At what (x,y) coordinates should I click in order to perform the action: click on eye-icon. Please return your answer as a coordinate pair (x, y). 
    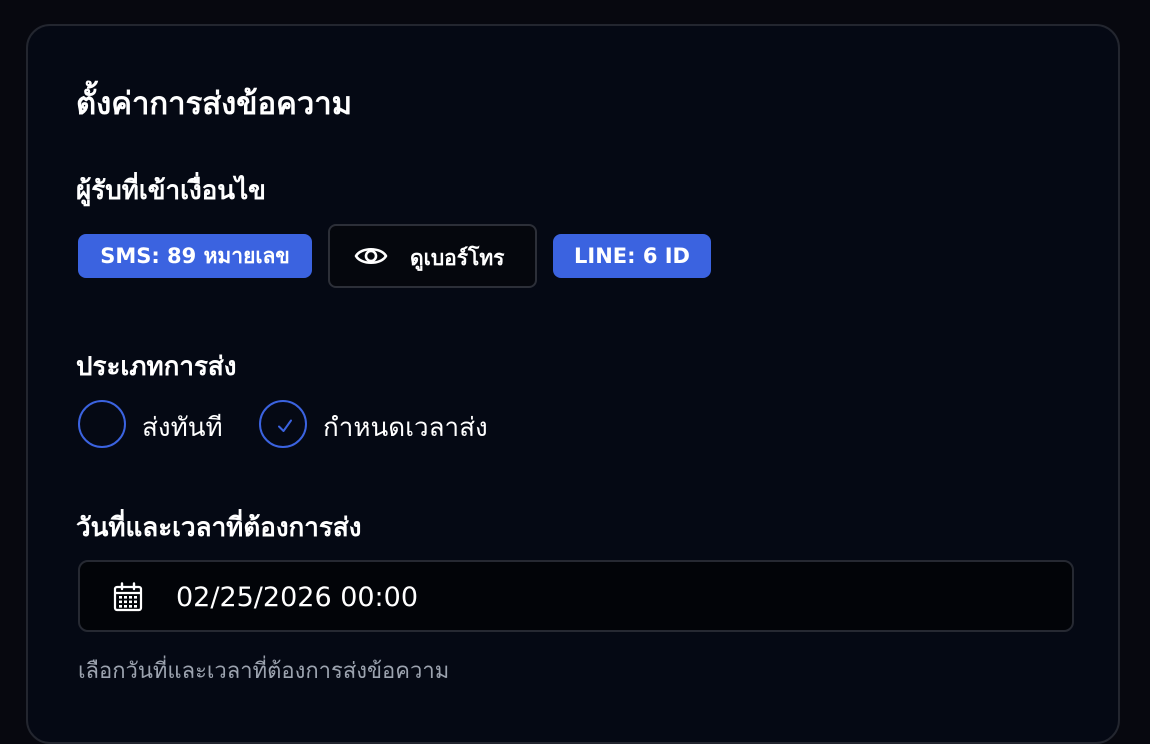
    Looking at the image, I should click on (371, 256).